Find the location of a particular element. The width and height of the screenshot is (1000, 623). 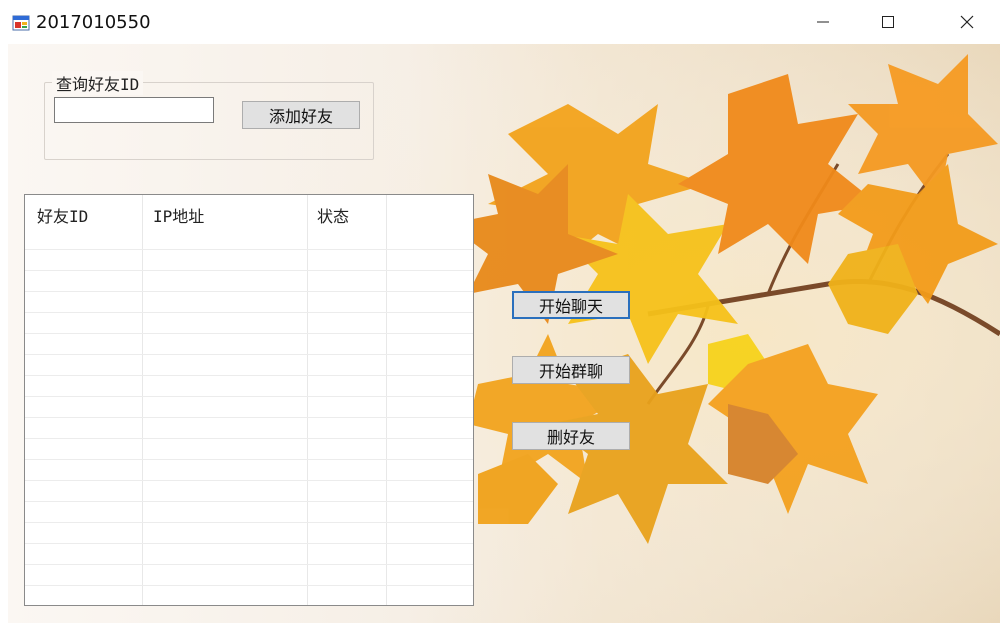

maximize-button is located at coordinates (888, 22).